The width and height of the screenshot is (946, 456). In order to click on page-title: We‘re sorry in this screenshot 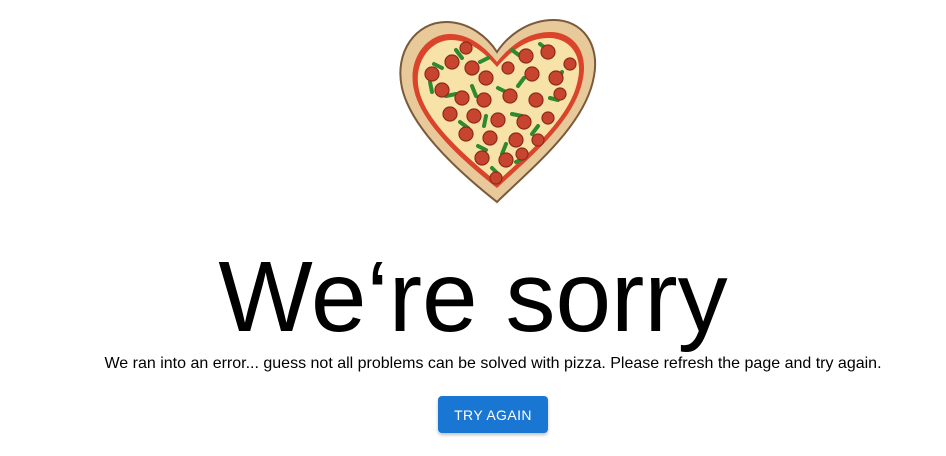, I will do `click(473, 297)`.